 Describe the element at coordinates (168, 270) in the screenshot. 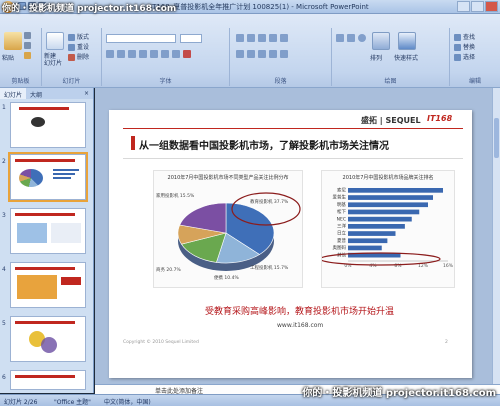

I see `pie-label: 商务 20.7%` at that location.